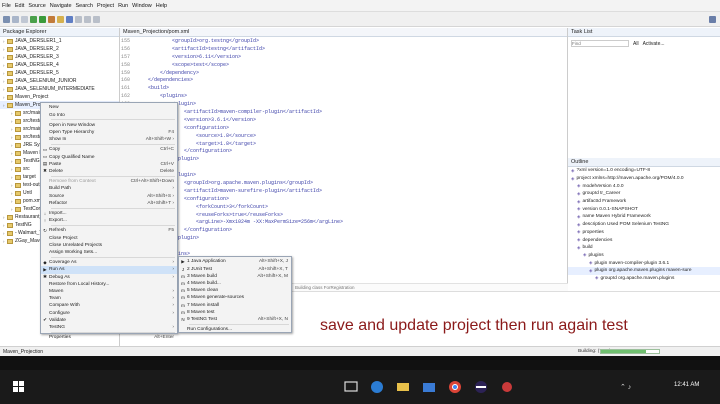  What do you see at coordinates (644, 209) in the screenshot?
I see `outline-item: ◈ version 0.0.1-SNAPSHOT` at bounding box center [644, 209].